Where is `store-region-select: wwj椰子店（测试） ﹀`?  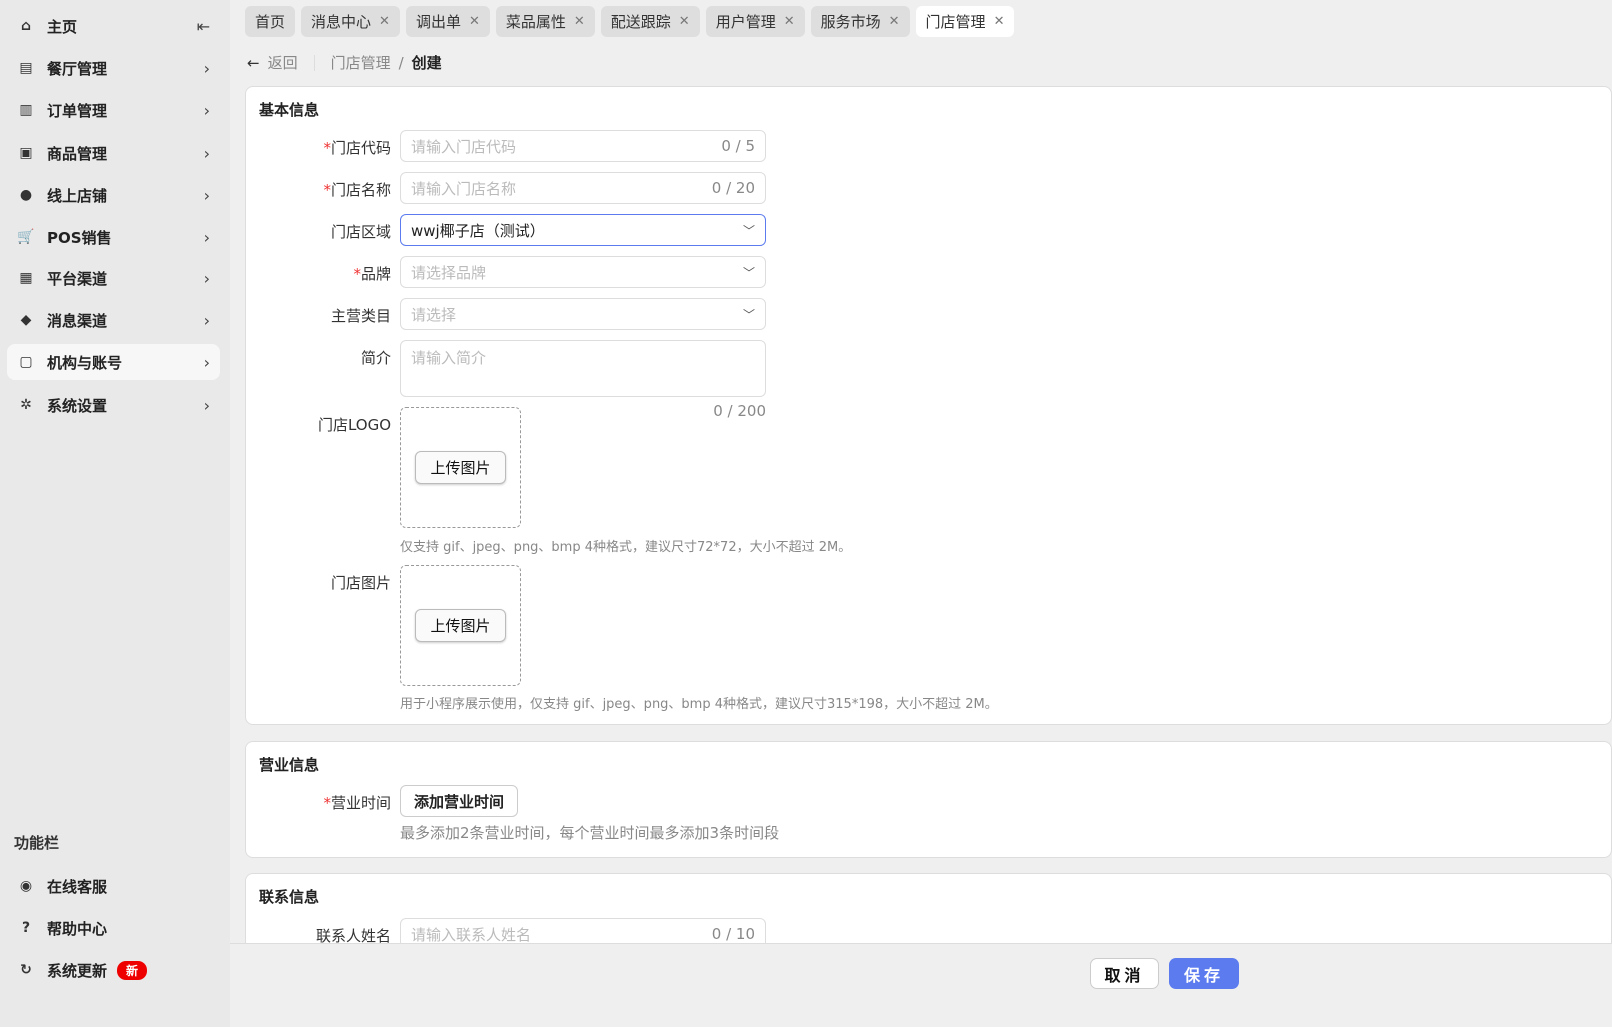 store-region-select: wwj椰子店（测试） ﹀ is located at coordinates (583, 230).